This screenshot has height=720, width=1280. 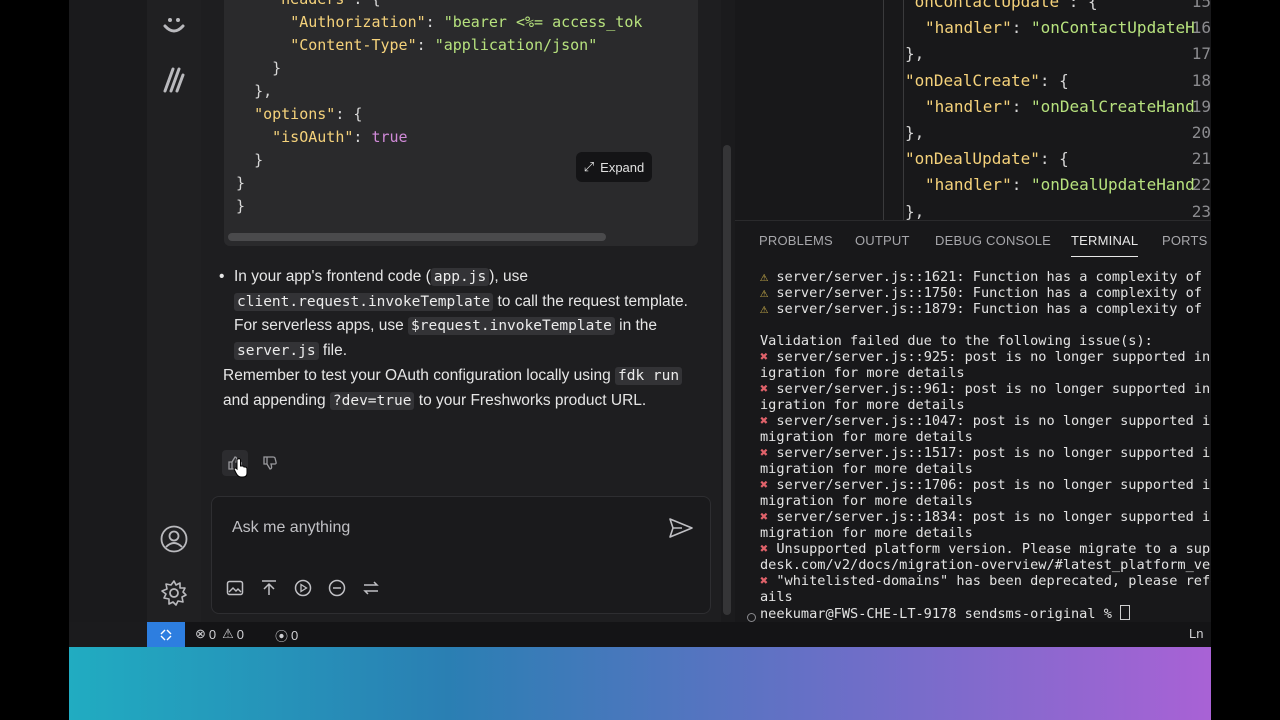 I want to click on code-token: "isOAuth", so click(x=313, y=137).